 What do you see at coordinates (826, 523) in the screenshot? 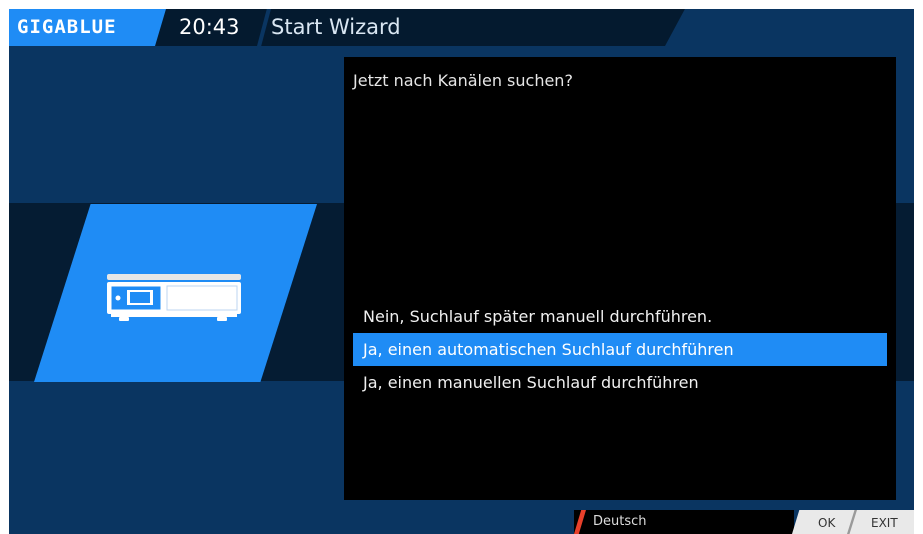
I see `ok-key-hint: OK` at bounding box center [826, 523].